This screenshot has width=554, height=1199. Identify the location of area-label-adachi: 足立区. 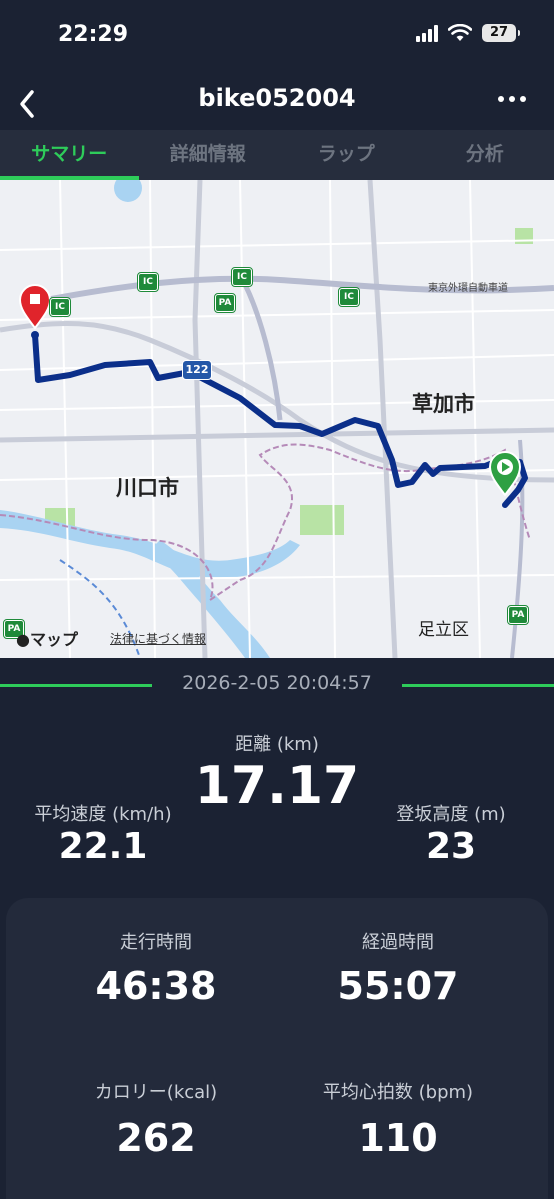
(443, 630).